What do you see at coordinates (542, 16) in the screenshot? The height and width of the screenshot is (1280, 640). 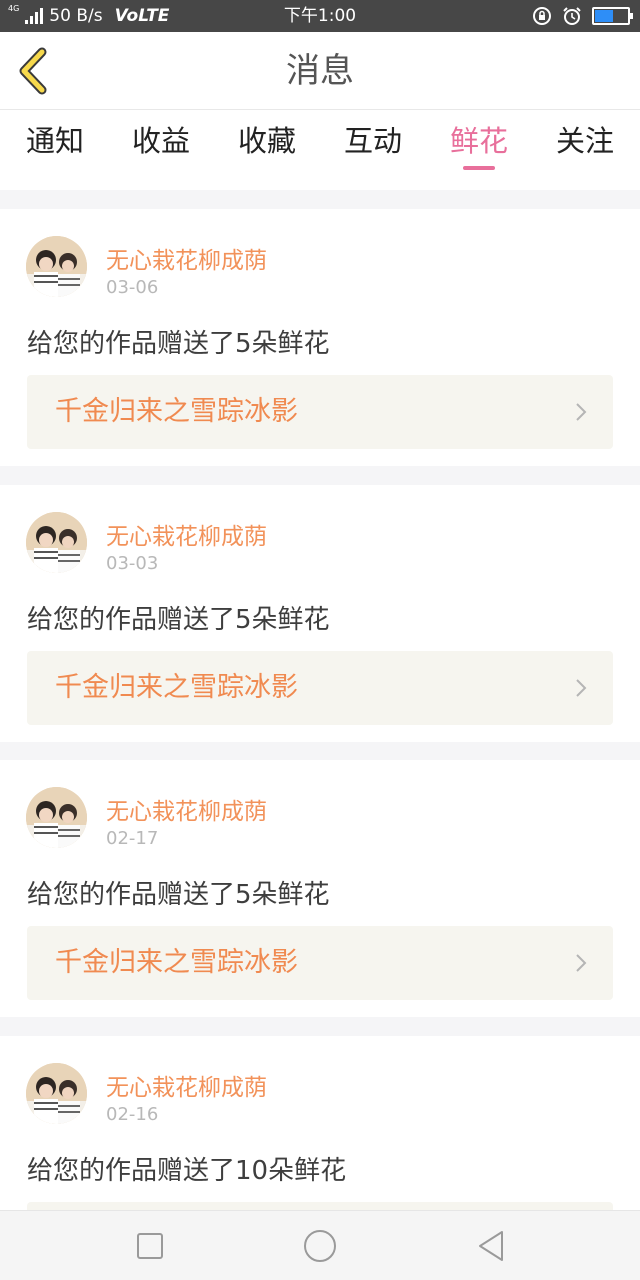 I see `rotation-lock-icon` at bounding box center [542, 16].